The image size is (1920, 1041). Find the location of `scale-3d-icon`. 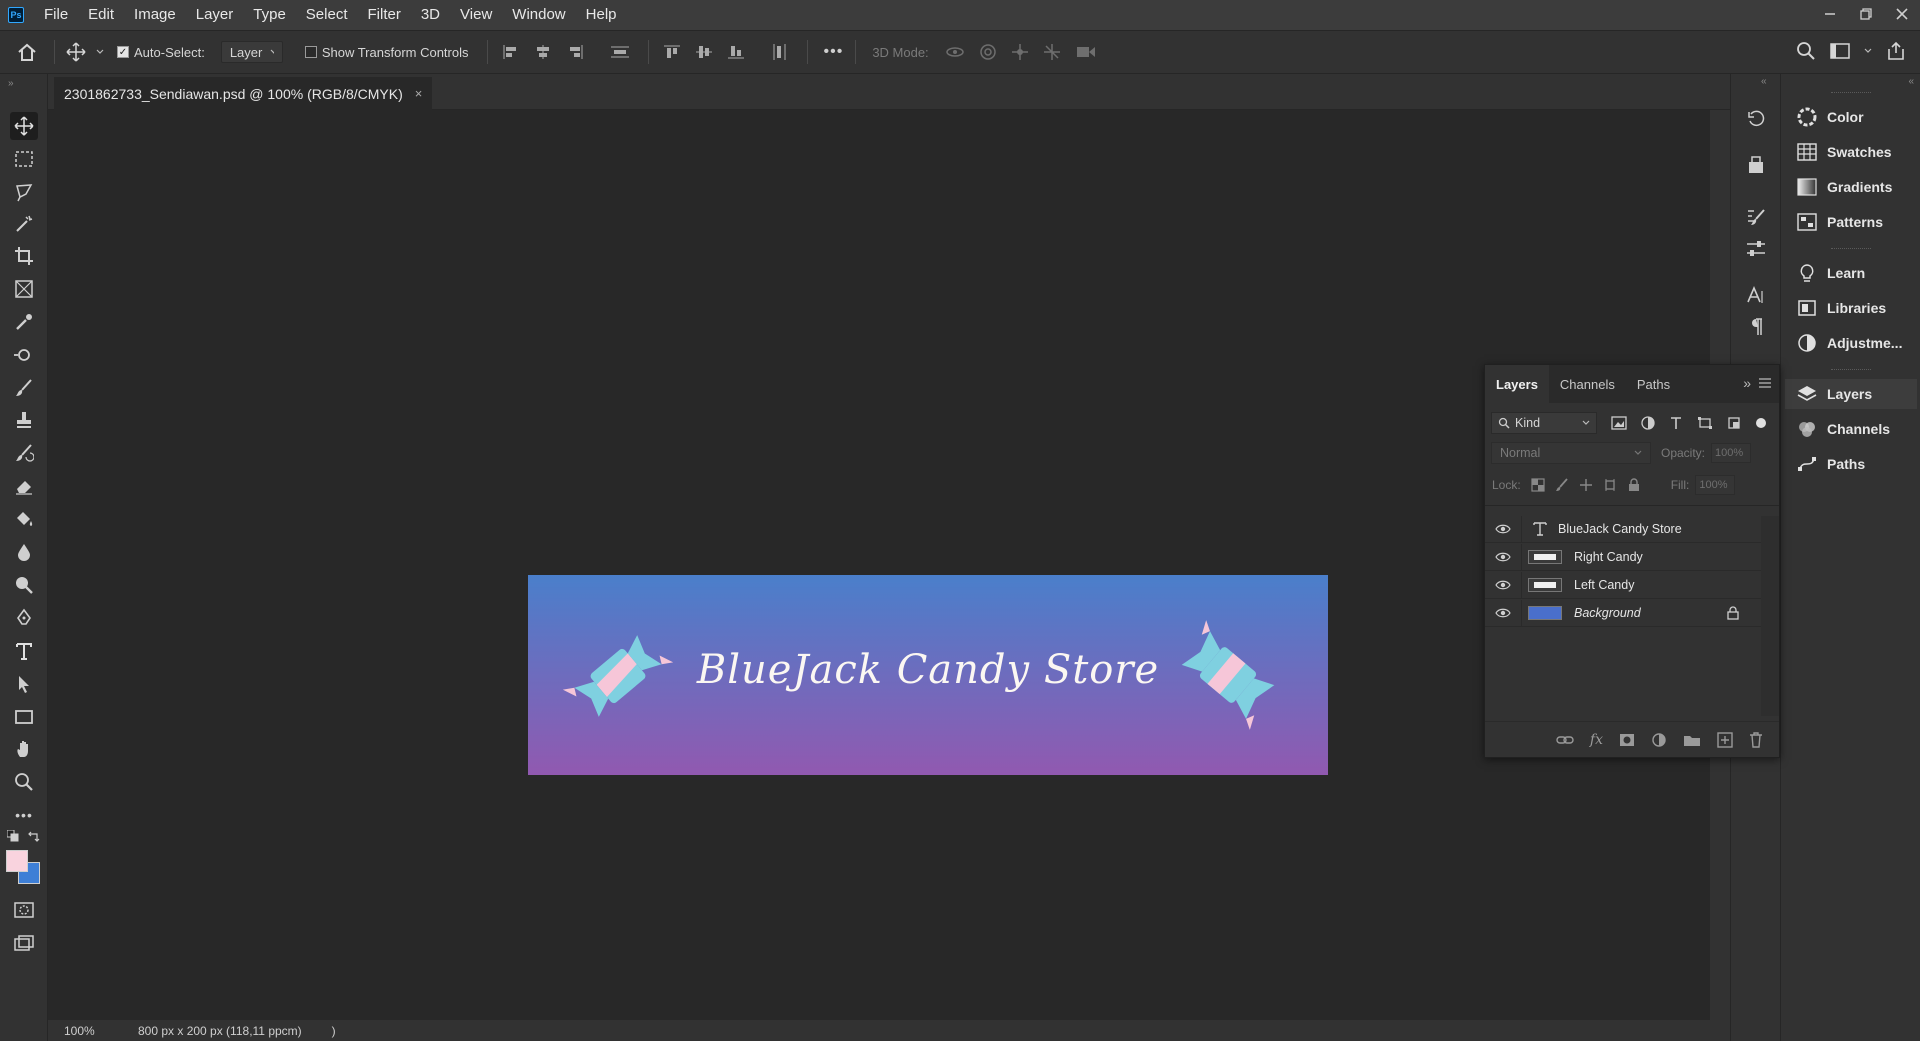

scale-3d-icon is located at coordinates (1086, 52).